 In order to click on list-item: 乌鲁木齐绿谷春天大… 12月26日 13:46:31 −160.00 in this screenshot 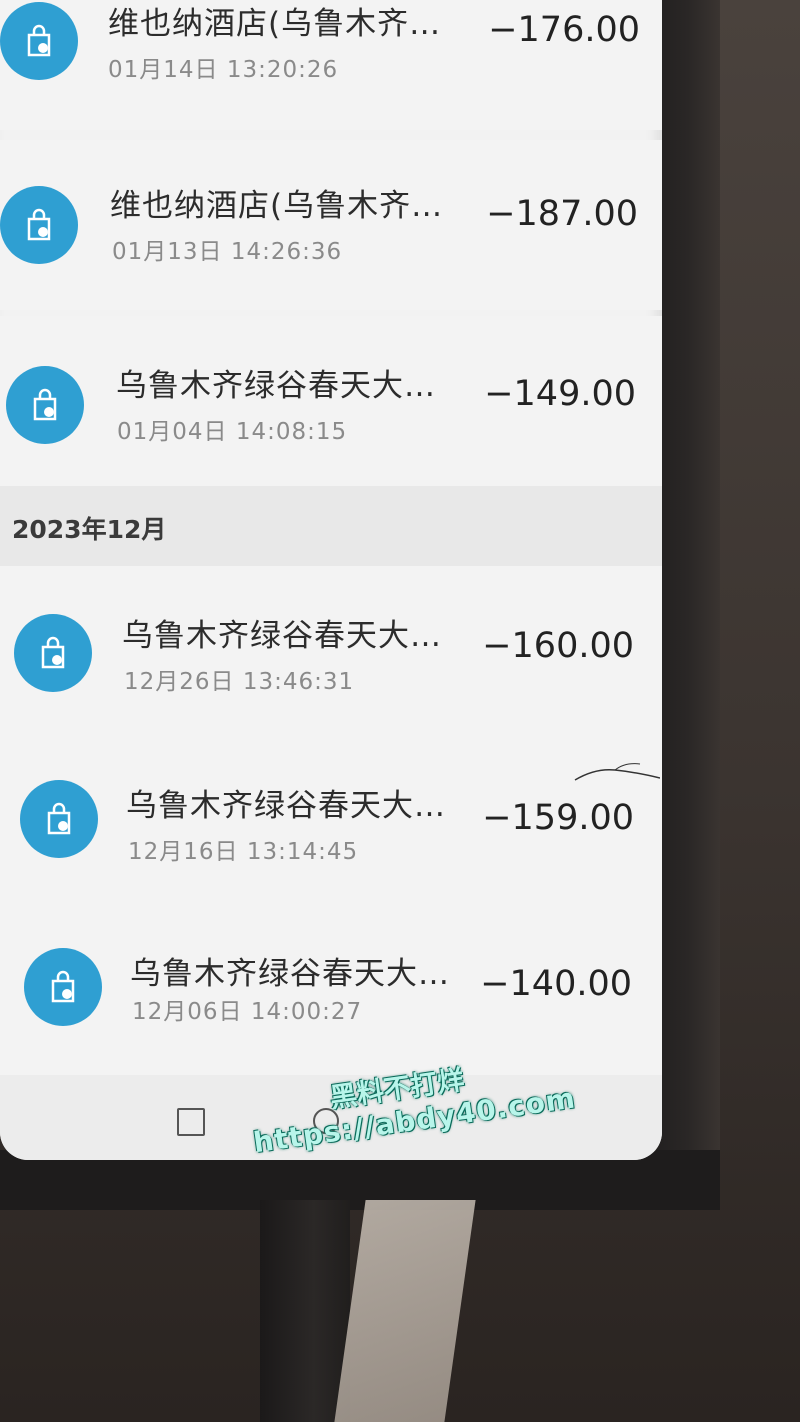, I will do `click(331, 651)`.